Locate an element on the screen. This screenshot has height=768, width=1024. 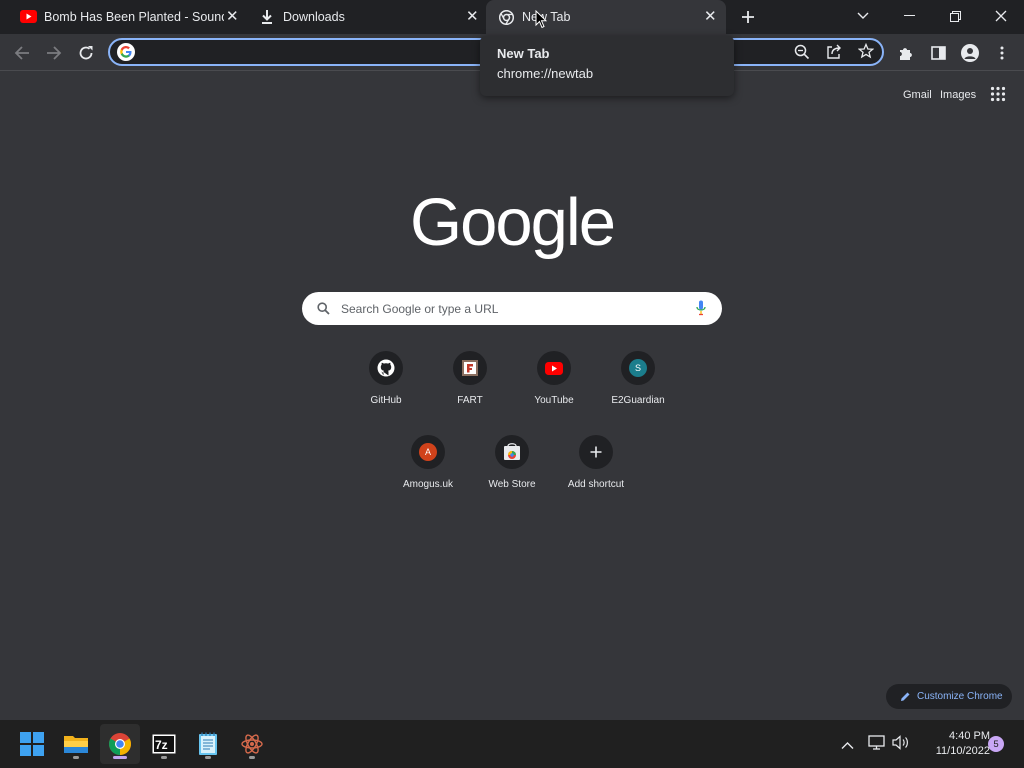
e2guardian-icon: S is located at coordinates (638, 368).